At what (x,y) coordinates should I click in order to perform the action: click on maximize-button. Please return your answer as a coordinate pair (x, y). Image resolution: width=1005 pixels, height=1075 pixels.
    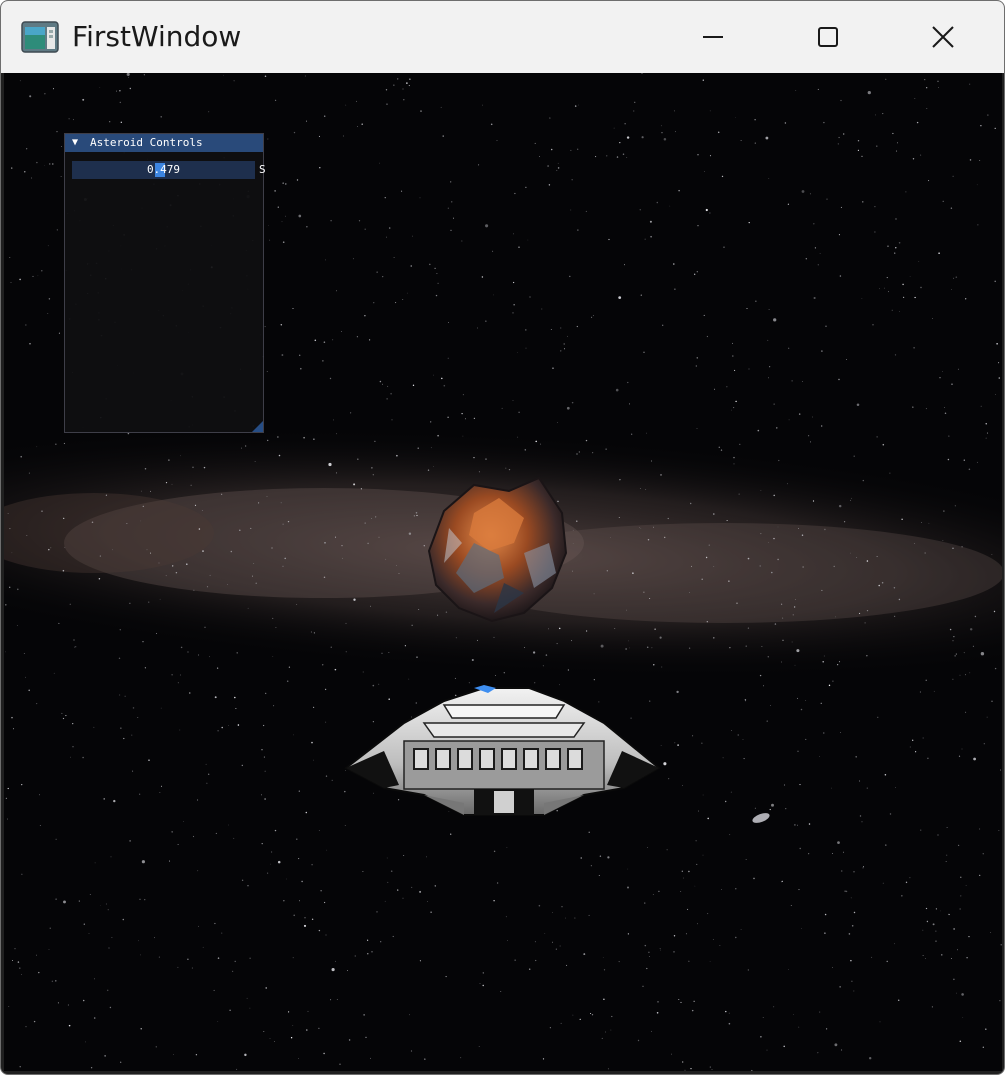
    Looking at the image, I should click on (827, 37).